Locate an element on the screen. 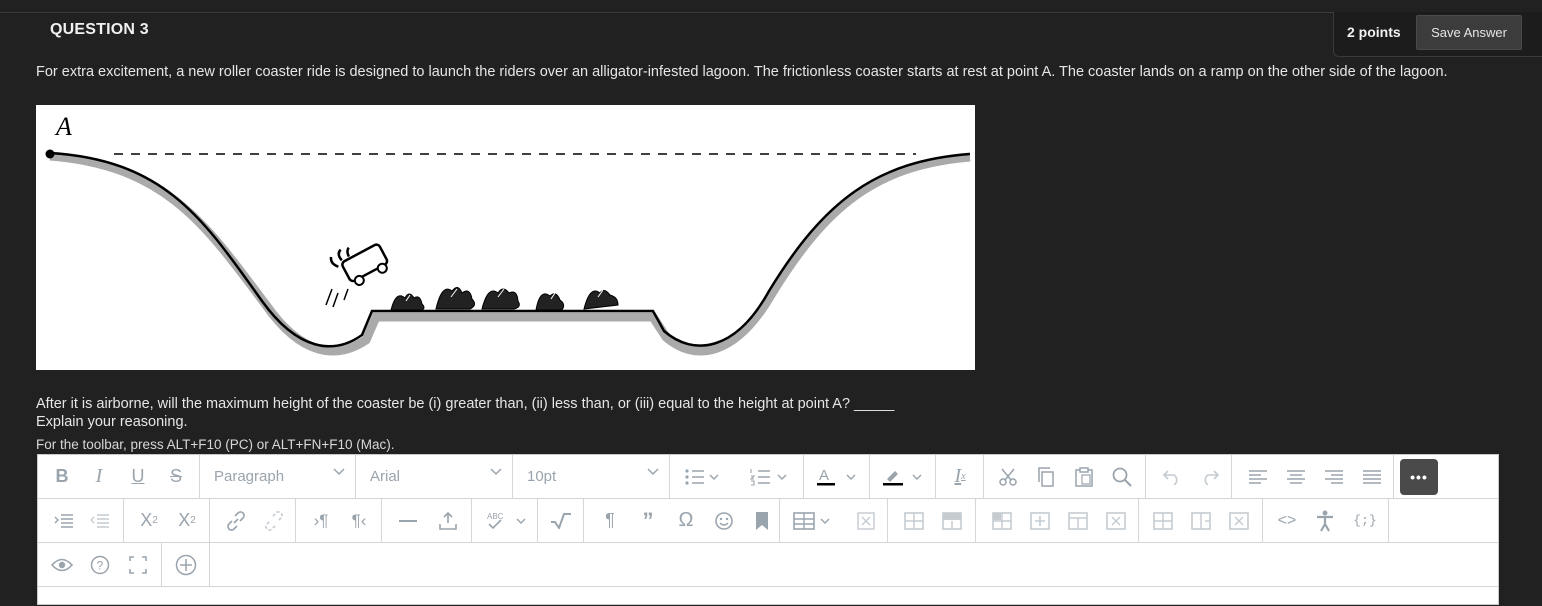  math-button is located at coordinates (561, 520).